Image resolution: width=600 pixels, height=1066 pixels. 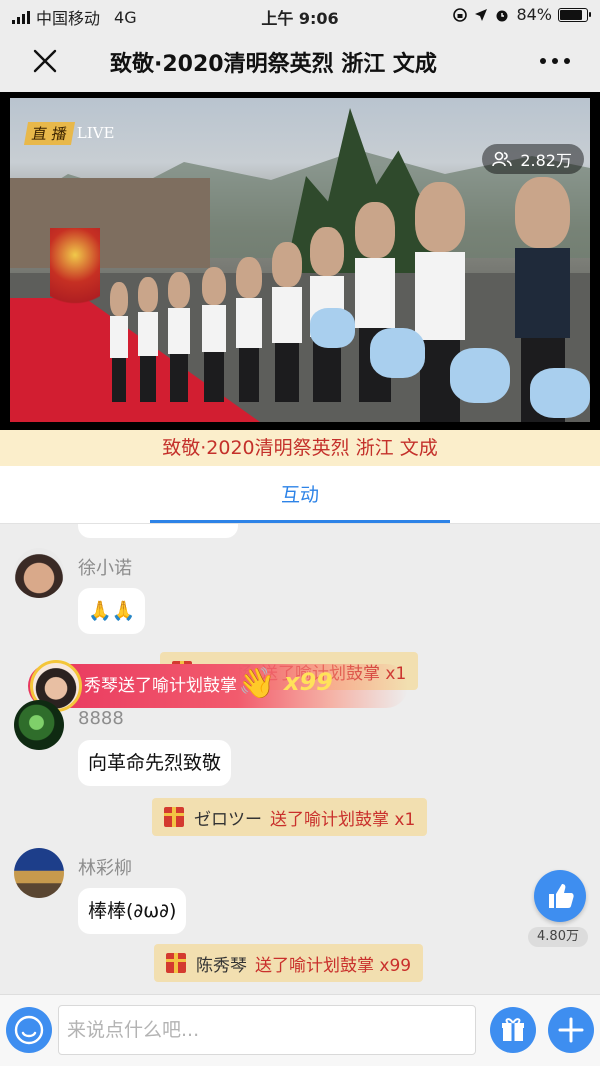 What do you see at coordinates (105, 868) in the screenshot?
I see `username: 林彩柳` at bounding box center [105, 868].